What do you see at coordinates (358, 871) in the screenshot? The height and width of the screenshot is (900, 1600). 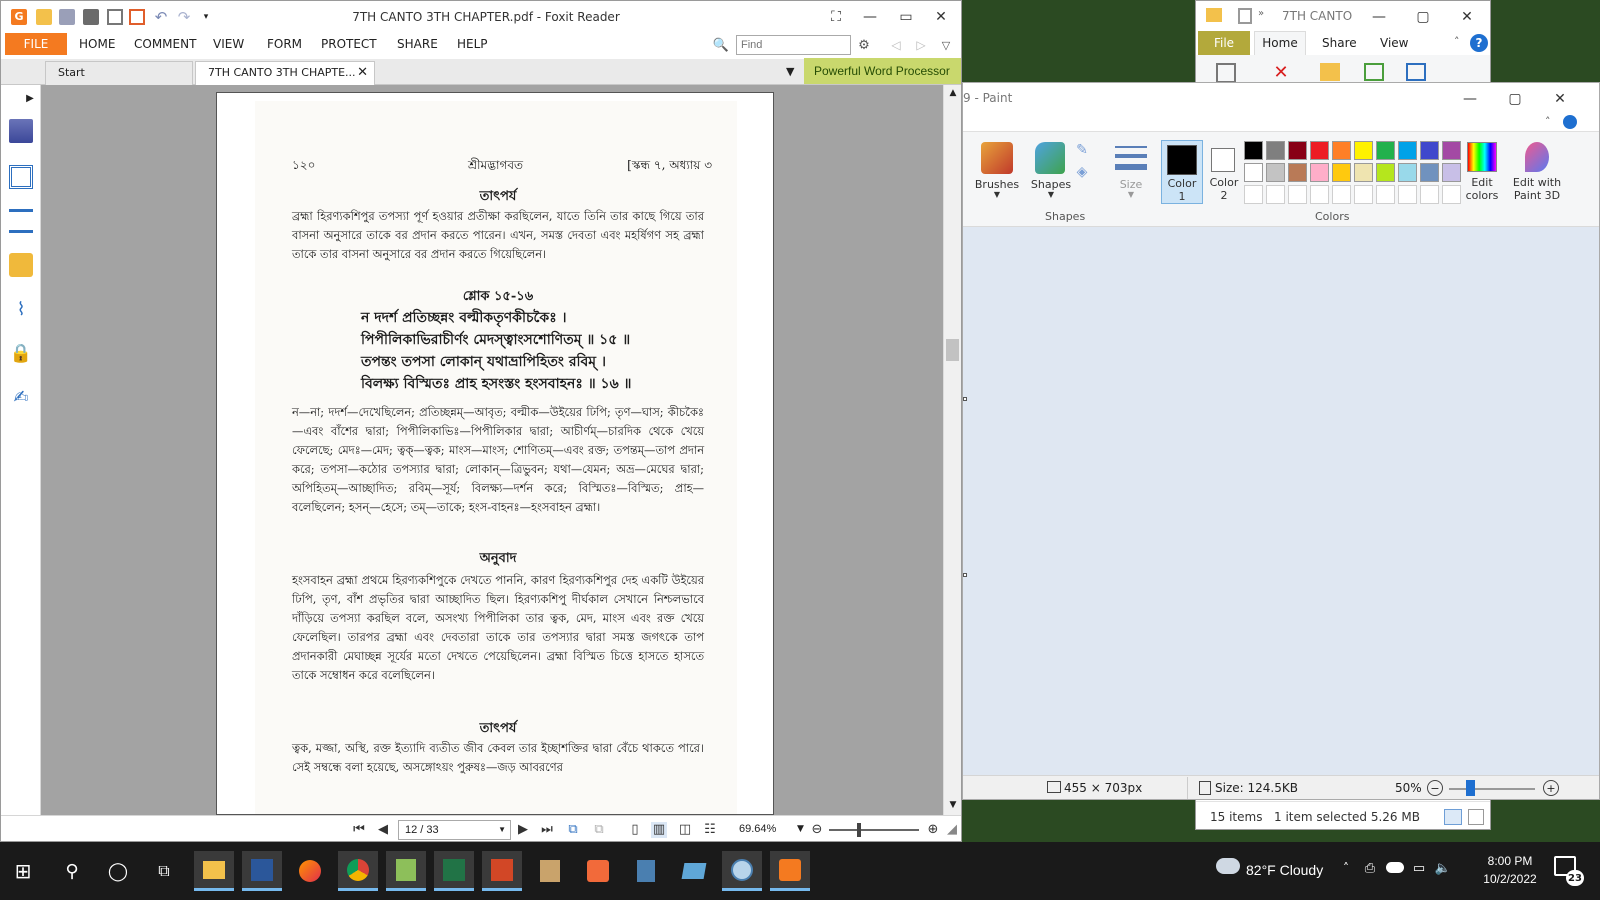 I see `chrome-taskbar-icon` at bounding box center [358, 871].